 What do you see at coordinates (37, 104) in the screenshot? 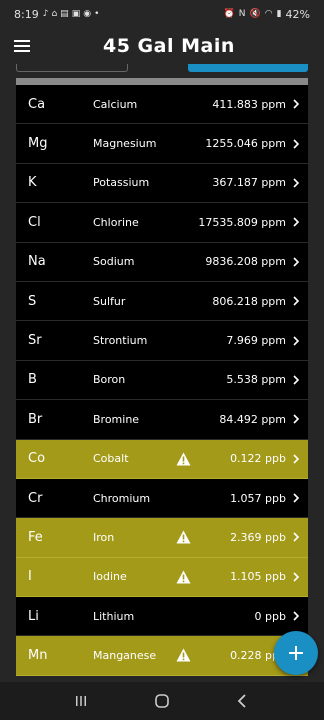
I see `element-symbol: Ca` at bounding box center [37, 104].